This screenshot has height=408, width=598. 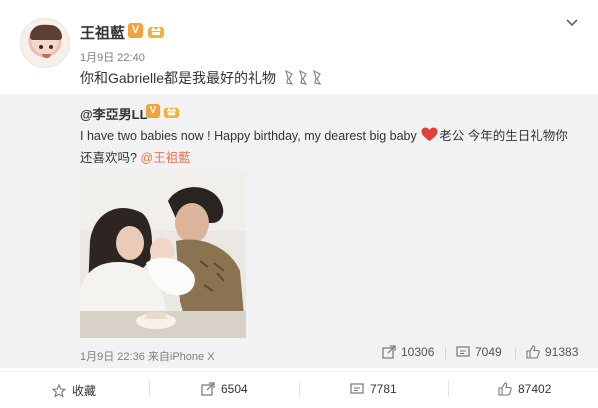 I want to click on like-button: 87402, so click(x=524, y=389).